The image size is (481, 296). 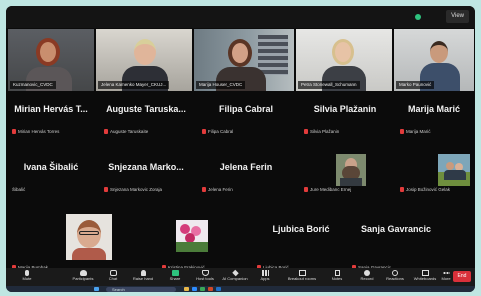 I want to click on participant-tile: Silvia Plažanin Silvia Plažanin, so click(x=345, y=115).